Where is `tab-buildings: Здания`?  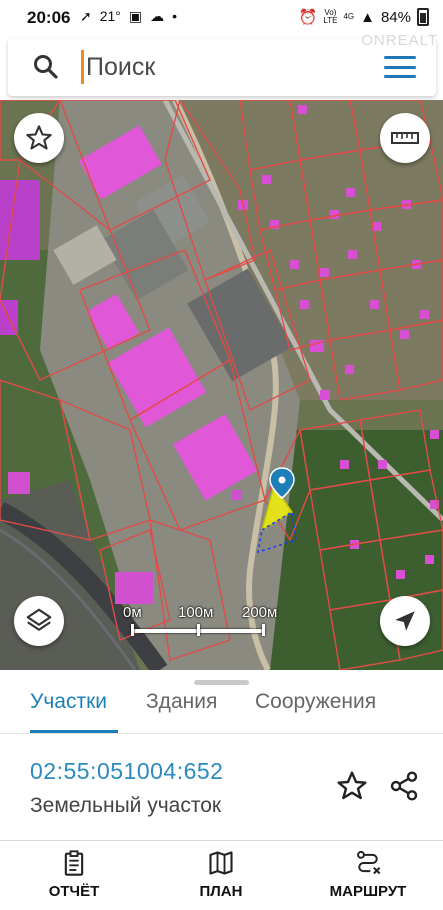
tab-buildings: Здания is located at coordinates (181, 702).